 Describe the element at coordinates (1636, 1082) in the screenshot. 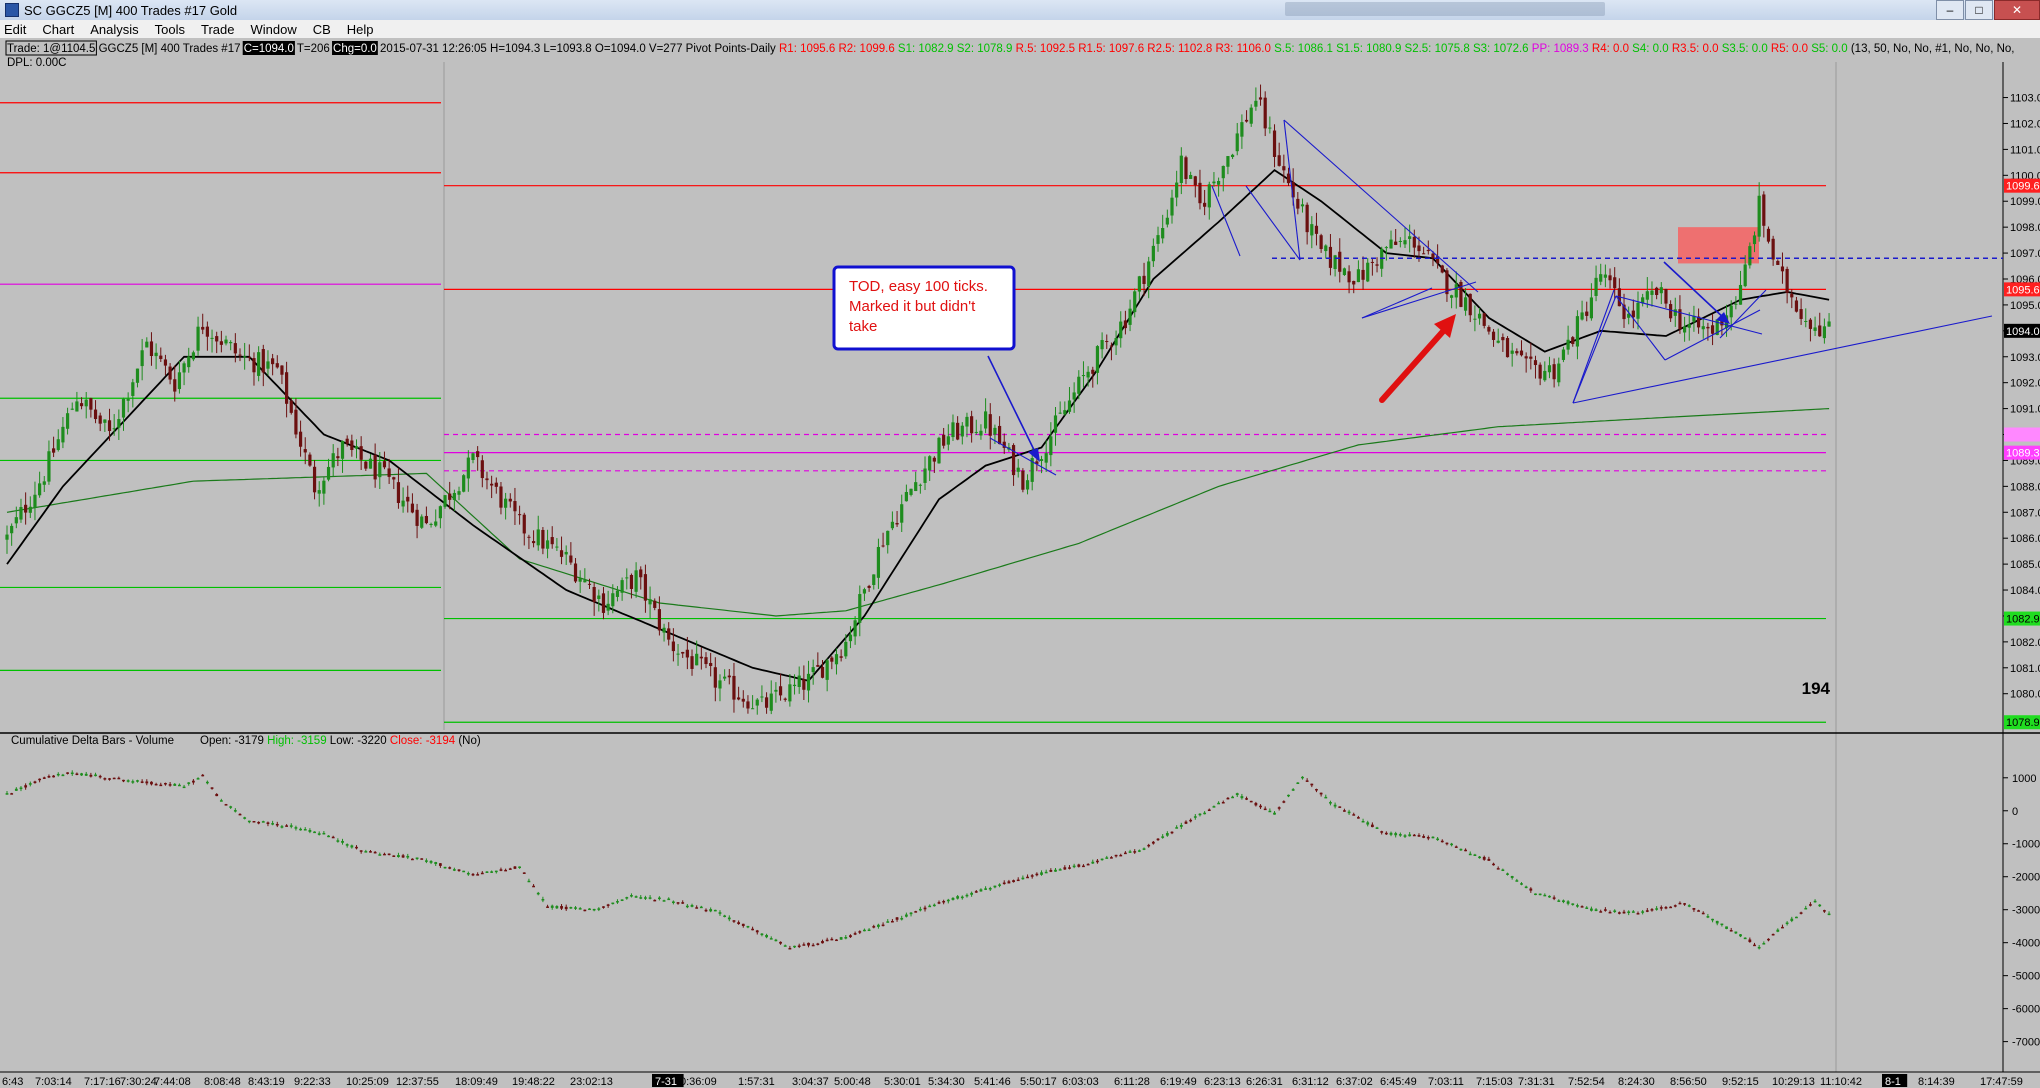

I see `time-tick-label: 8:24:30` at that location.